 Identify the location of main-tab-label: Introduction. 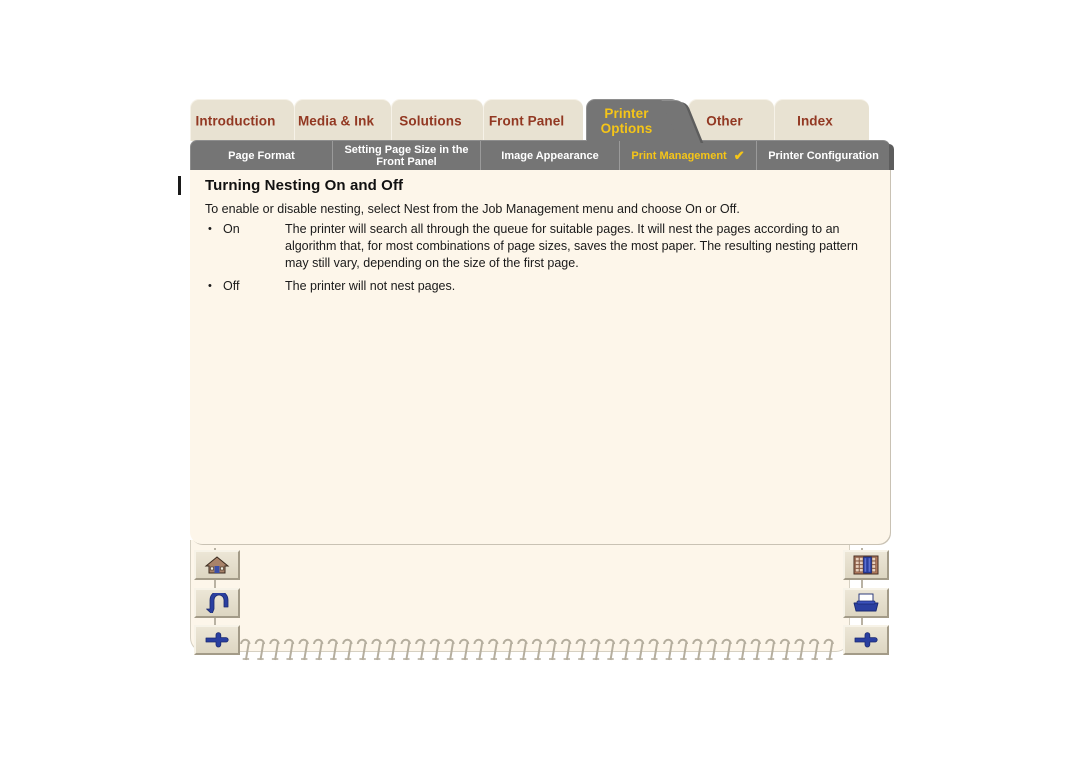
(235, 120).